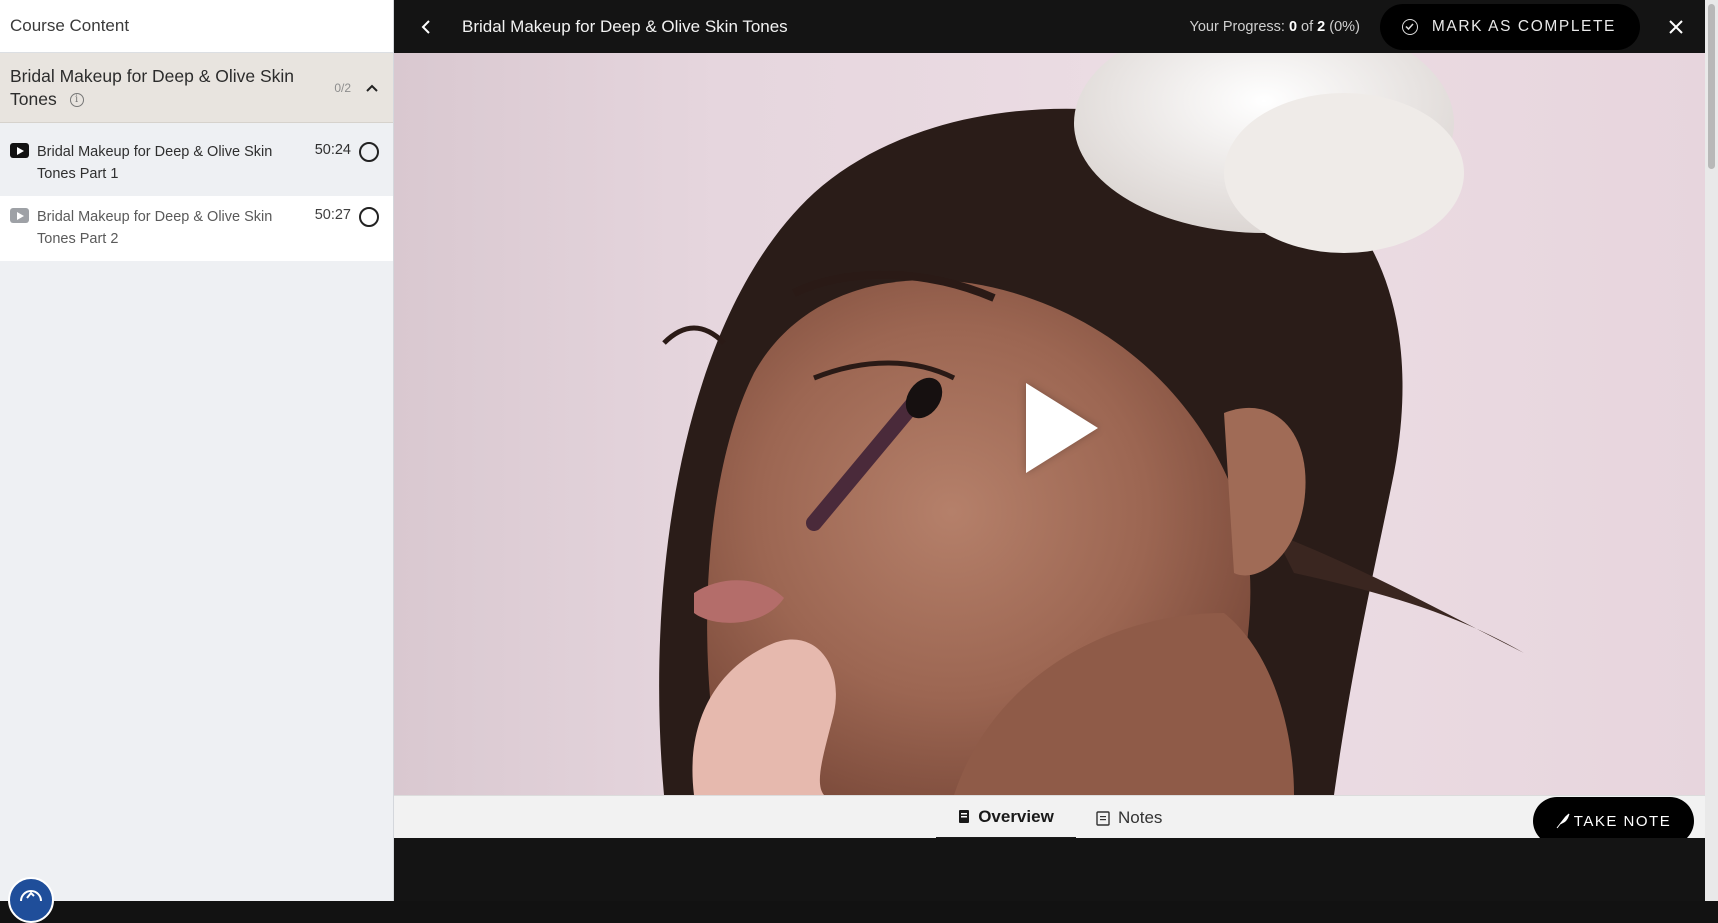 This screenshot has height=923, width=1718. I want to click on progress-percent: (0%), so click(1342, 26).